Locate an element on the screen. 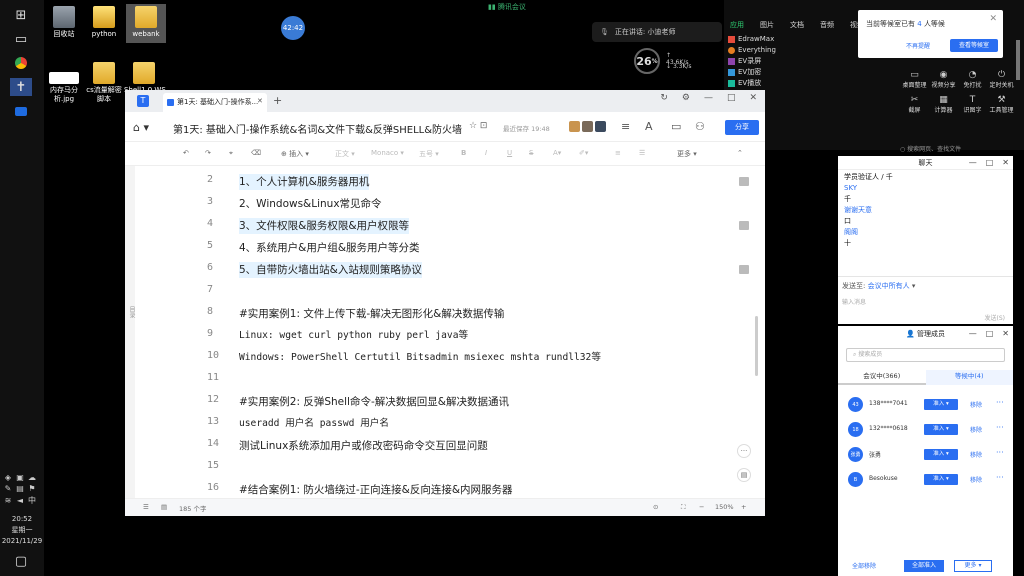 The width and height of the screenshot is (1024, 576). desktop-icon-recycle-bin: 回收站 is located at coordinates (64, 22).